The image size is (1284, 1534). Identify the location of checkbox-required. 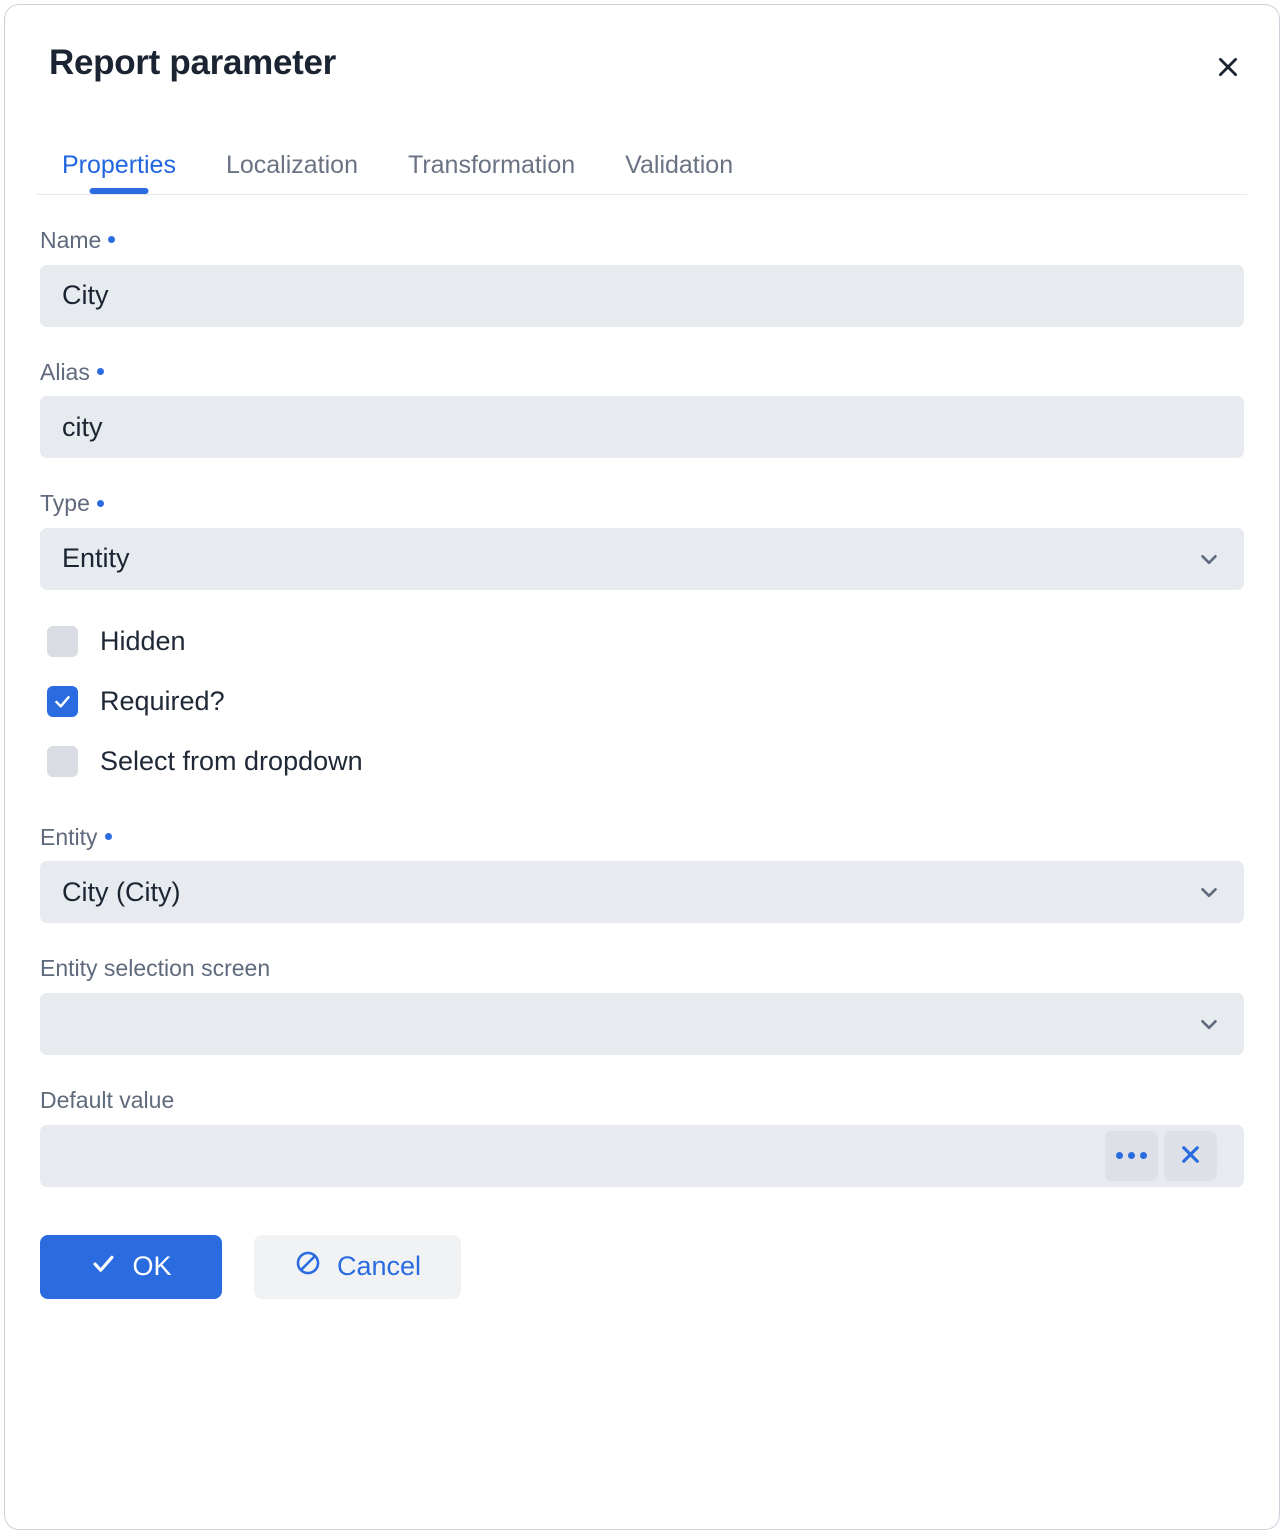
(62, 702).